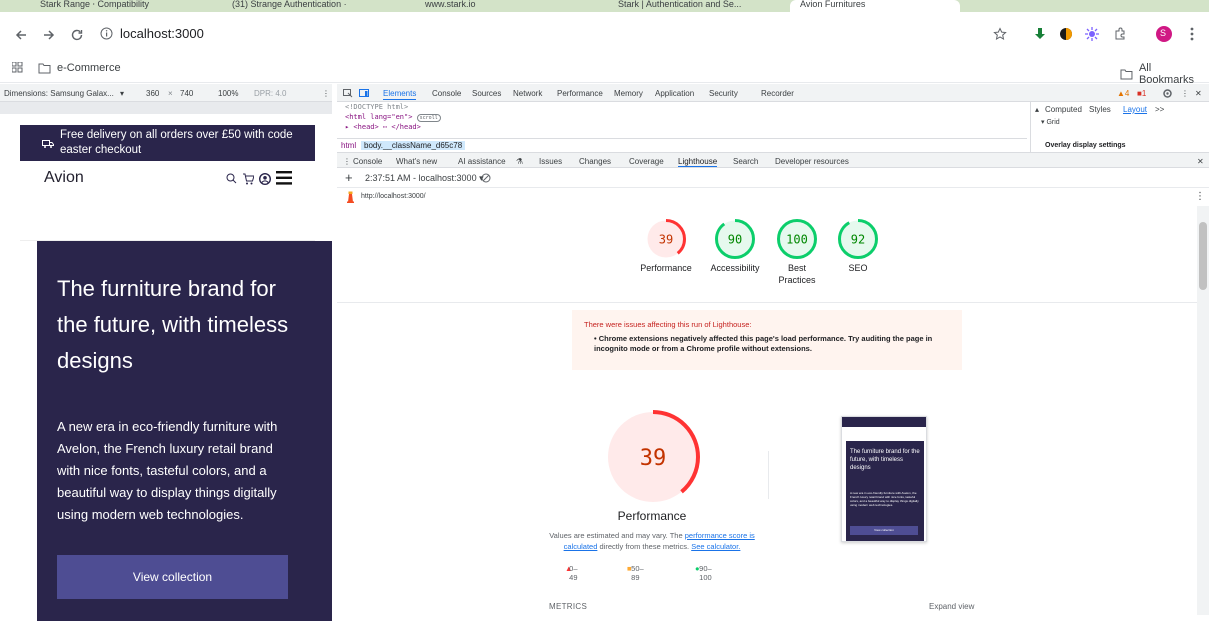 The height and width of the screenshot is (621, 1209). Describe the element at coordinates (376, 107) in the screenshot. I see `doctype-line: <!DOCTYPE html>` at that location.